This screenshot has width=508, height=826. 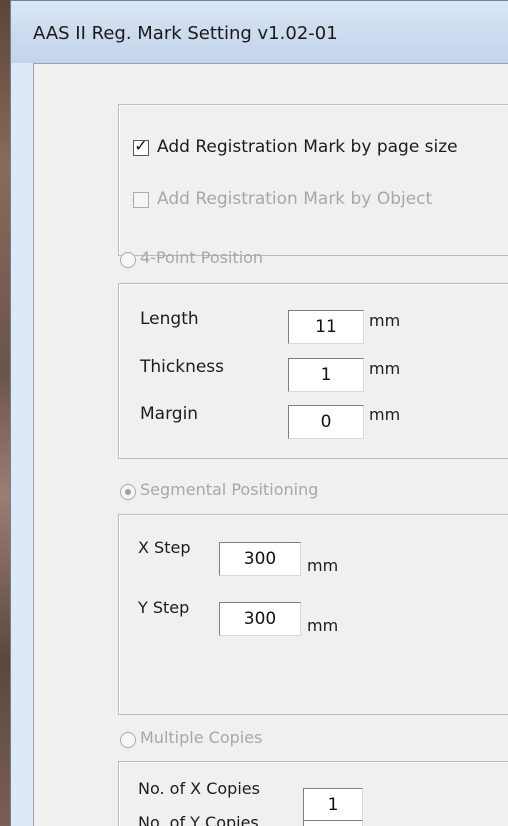 What do you see at coordinates (333, 805) in the screenshot?
I see `x-copies-input: 1` at bounding box center [333, 805].